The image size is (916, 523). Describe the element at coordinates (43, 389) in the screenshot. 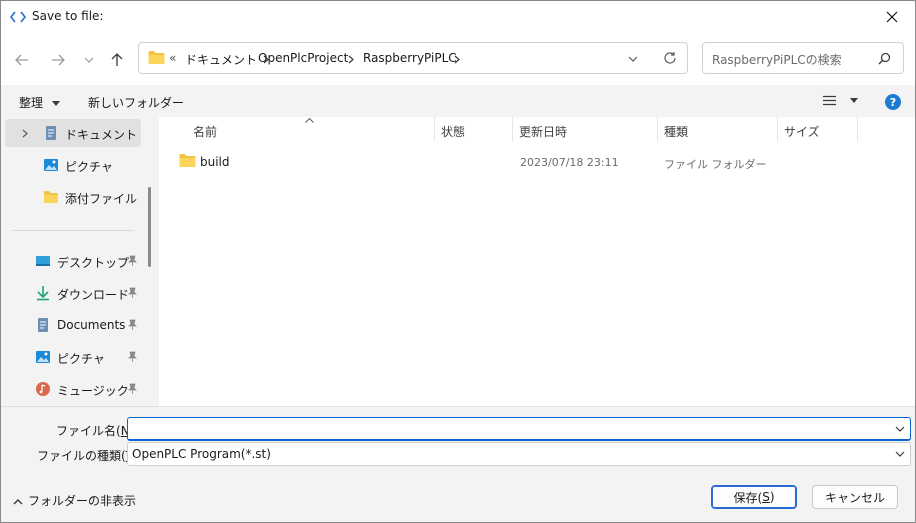

I see `music-icon` at that location.